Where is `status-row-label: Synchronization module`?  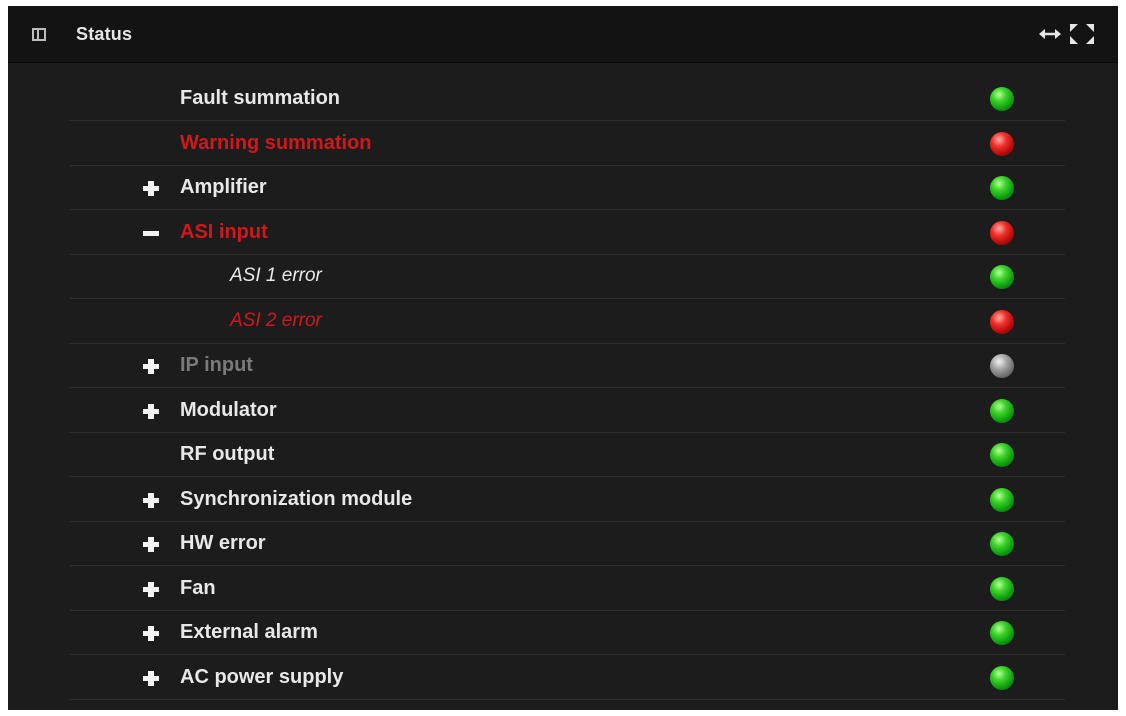
status-row-label: Synchronization module is located at coordinates (296, 498).